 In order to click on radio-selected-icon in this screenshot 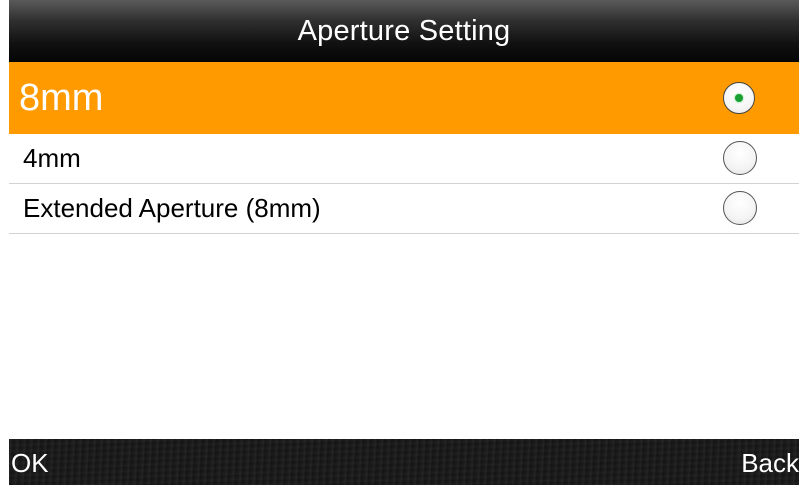, I will do `click(739, 98)`.